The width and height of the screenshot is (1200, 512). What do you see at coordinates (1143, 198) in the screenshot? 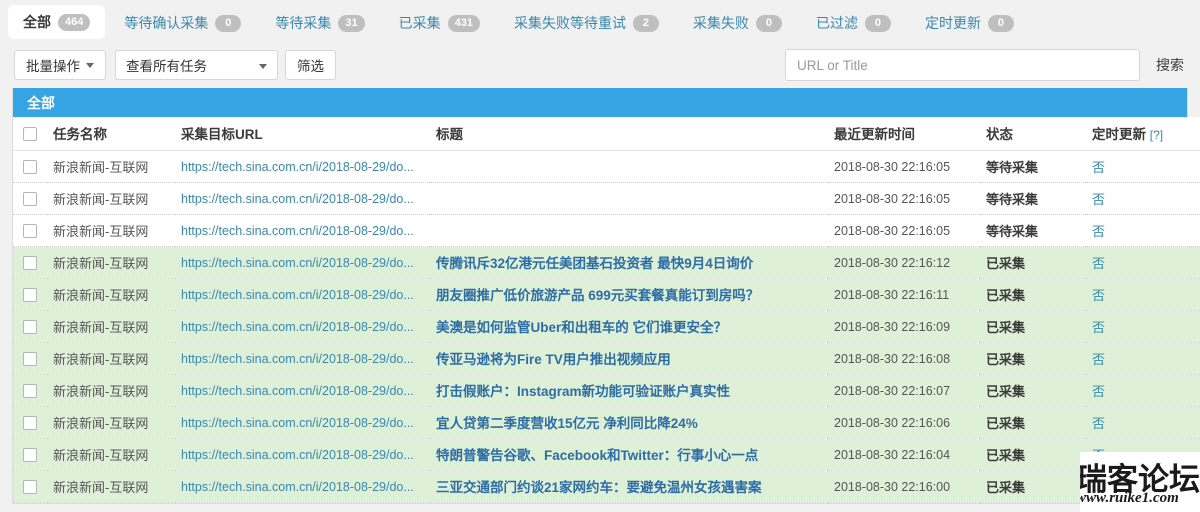
I see `scheduled-update-value-cell: 否` at bounding box center [1143, 198].